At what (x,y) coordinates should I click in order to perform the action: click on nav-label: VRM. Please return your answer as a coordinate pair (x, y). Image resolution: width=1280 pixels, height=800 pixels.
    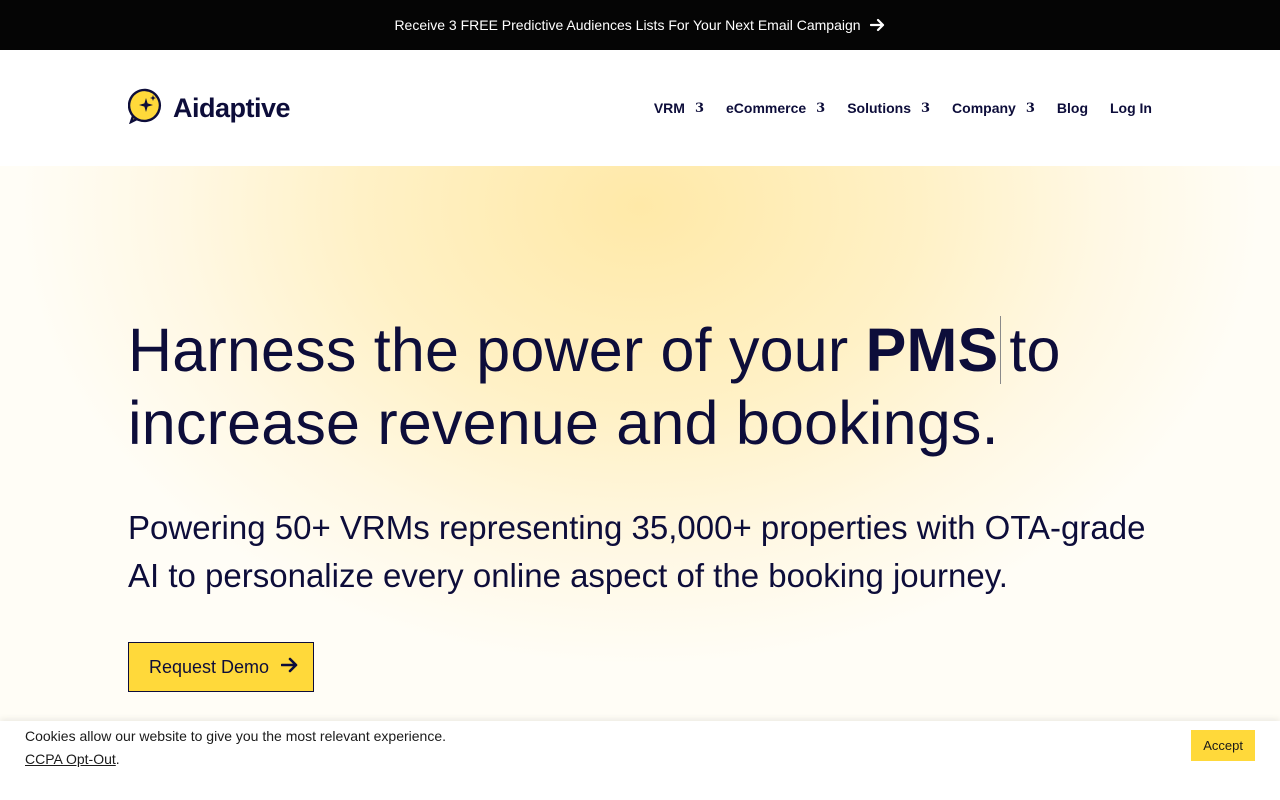
    Looking at the image, I should click on (669, 108).